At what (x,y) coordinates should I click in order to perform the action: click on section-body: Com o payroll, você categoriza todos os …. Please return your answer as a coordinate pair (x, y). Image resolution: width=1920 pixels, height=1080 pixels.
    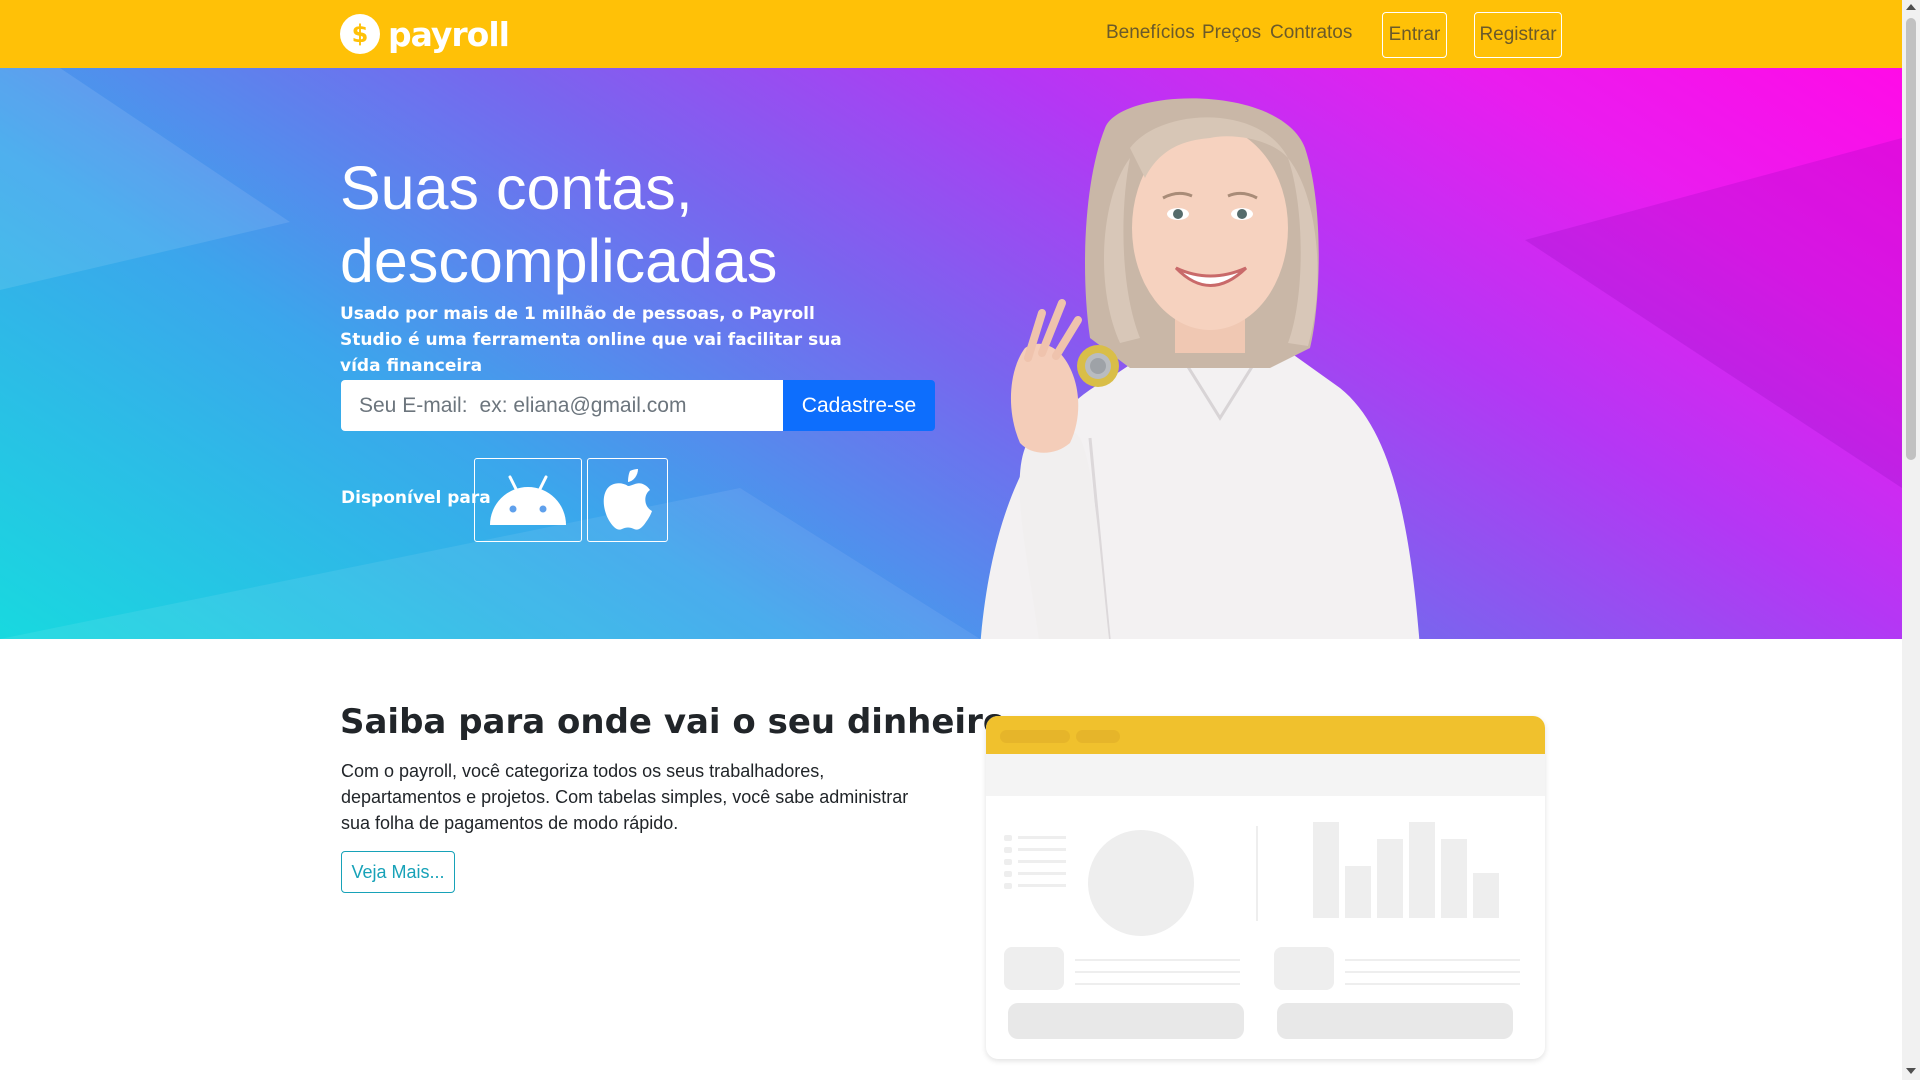
    Looking at the image, I should click on (625, 797).